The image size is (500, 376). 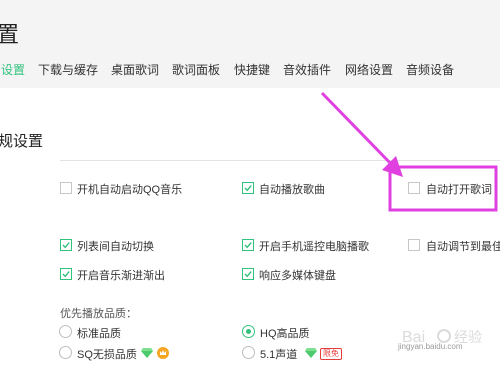 I want to click on annotation-overlay, so click(x=409, y=151).